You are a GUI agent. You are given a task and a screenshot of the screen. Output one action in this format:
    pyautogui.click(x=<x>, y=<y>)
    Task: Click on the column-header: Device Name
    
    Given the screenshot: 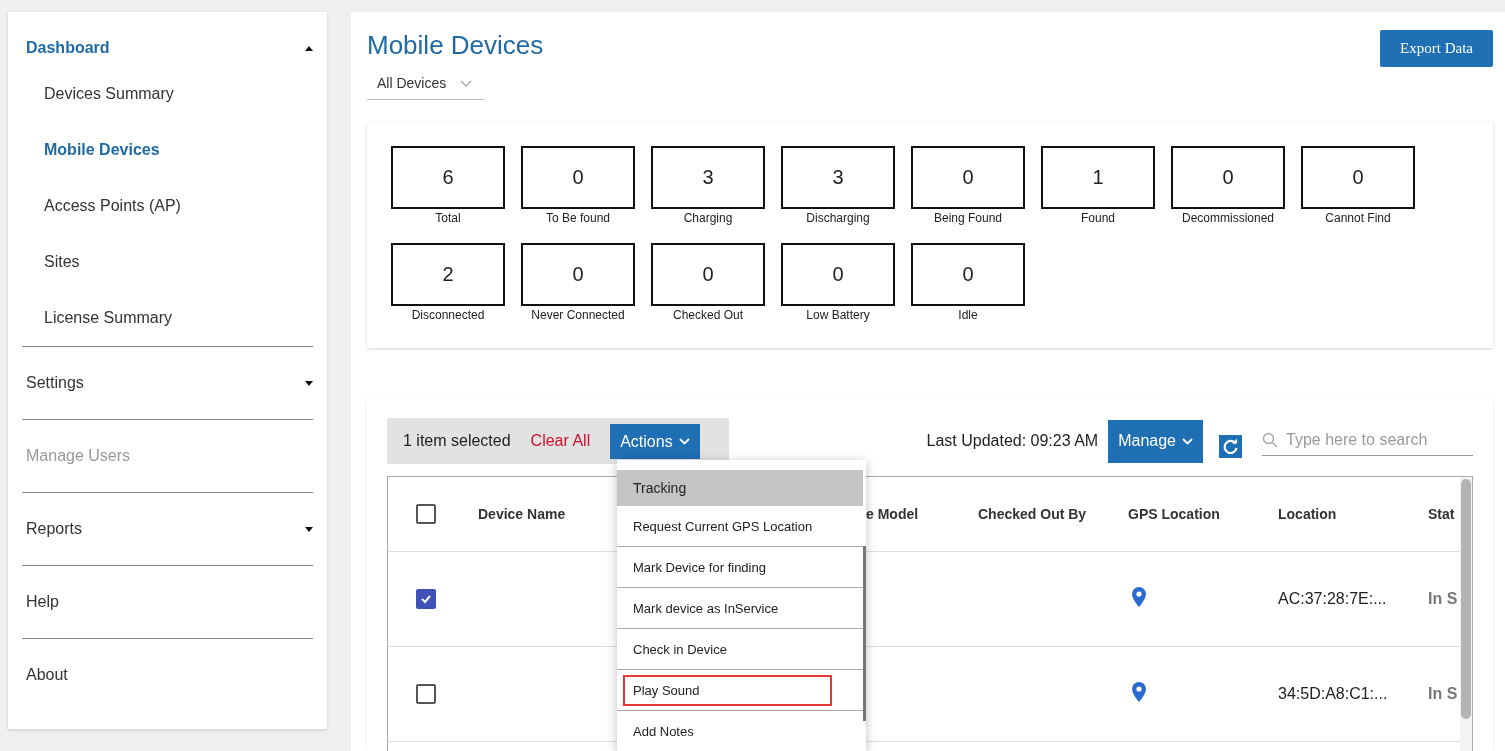 What is the action you would take?
    pyautogui.click(x=522, y=514)
    